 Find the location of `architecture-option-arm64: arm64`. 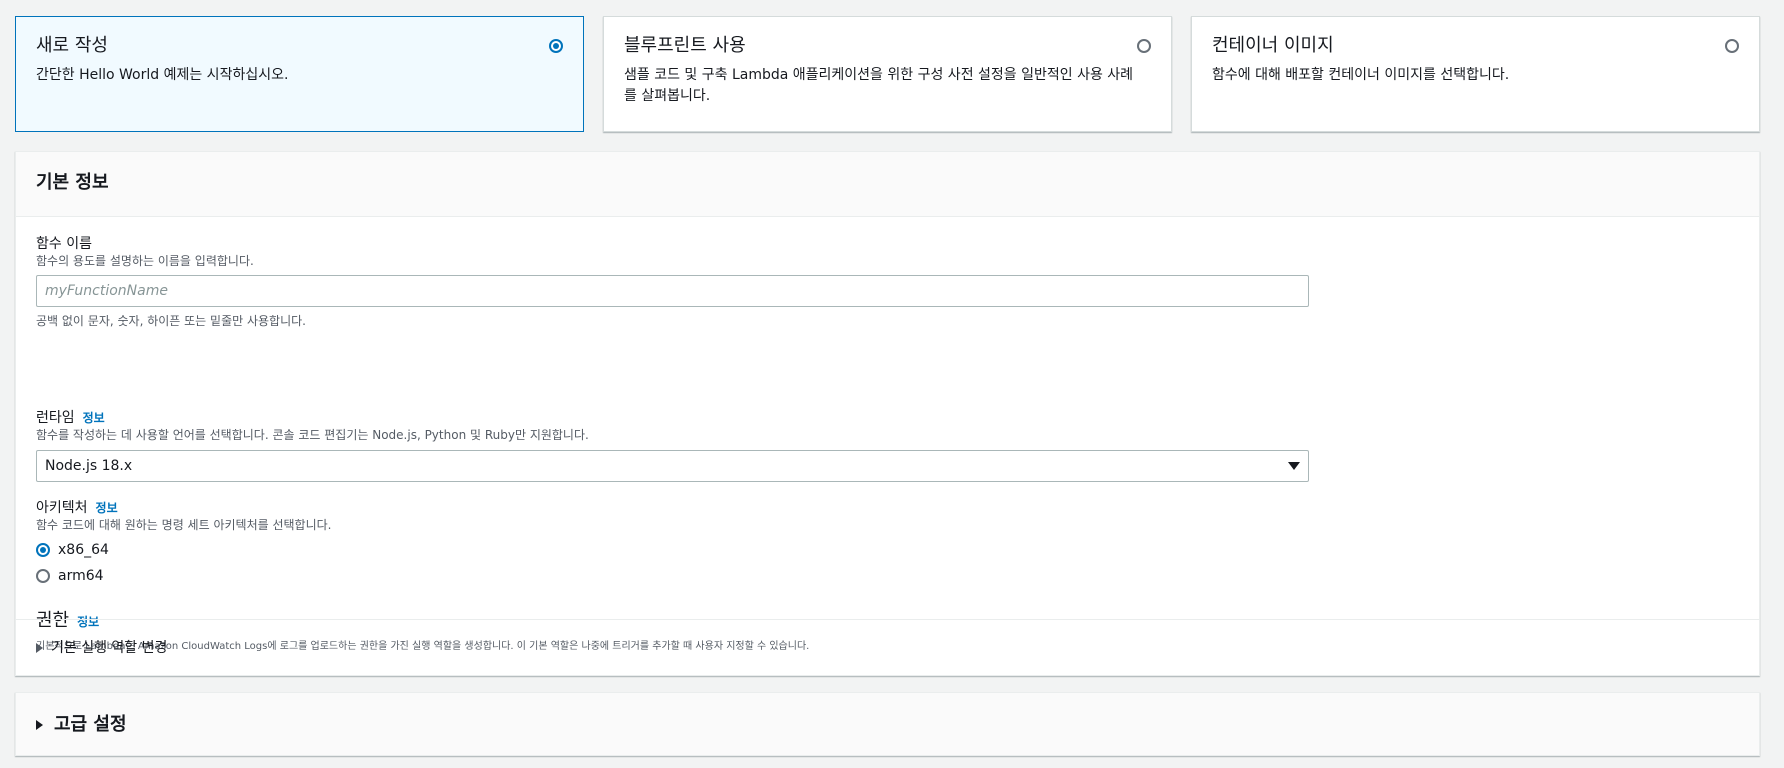

architecture-option-arm64: arm64 is located at coordinates (686, 576).